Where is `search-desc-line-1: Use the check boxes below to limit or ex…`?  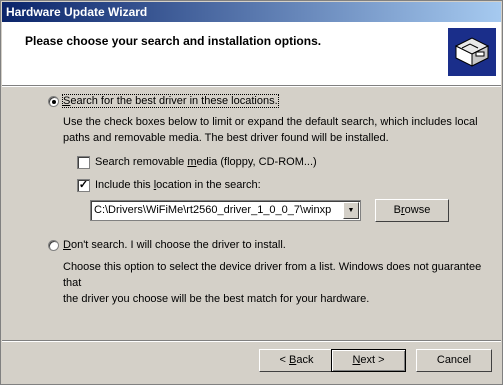
search-desc-line-1: Use the check boxes below to limit or ex… is located at coordinates (270, 122).